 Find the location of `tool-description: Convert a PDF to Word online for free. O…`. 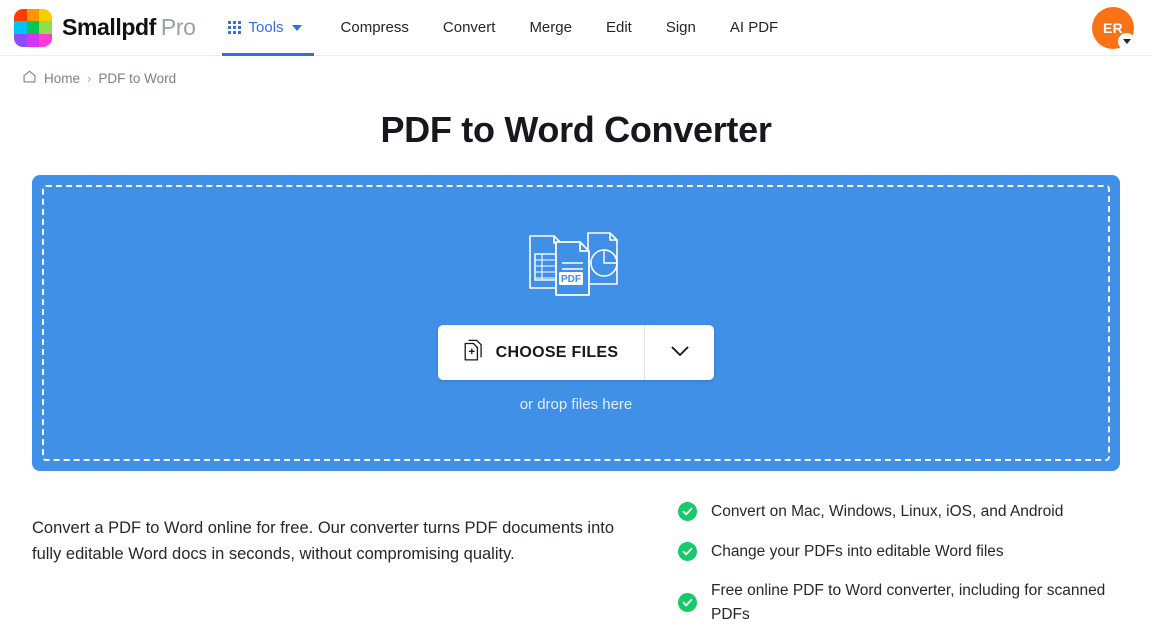

tool-description: Convert a PDF to Word online for free. O… is located at coordinates (323, 541).